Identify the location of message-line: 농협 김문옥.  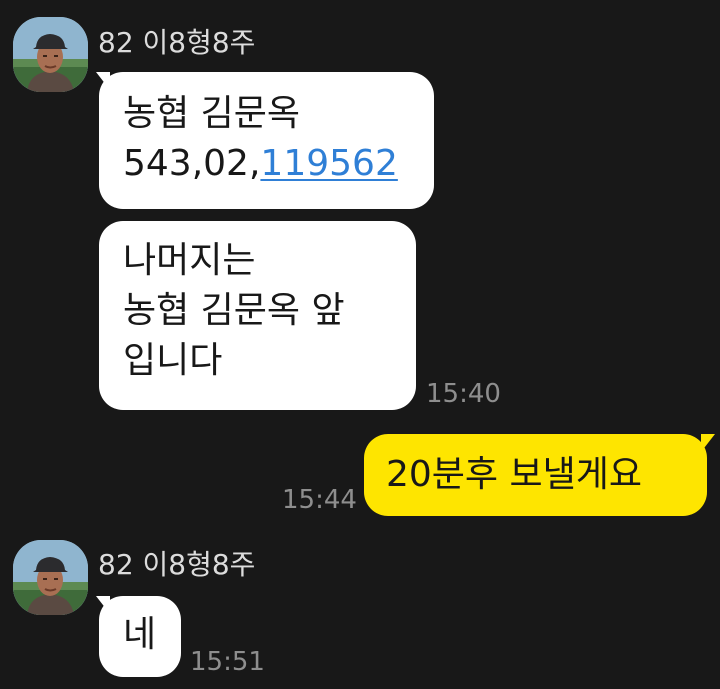
(212, 113).